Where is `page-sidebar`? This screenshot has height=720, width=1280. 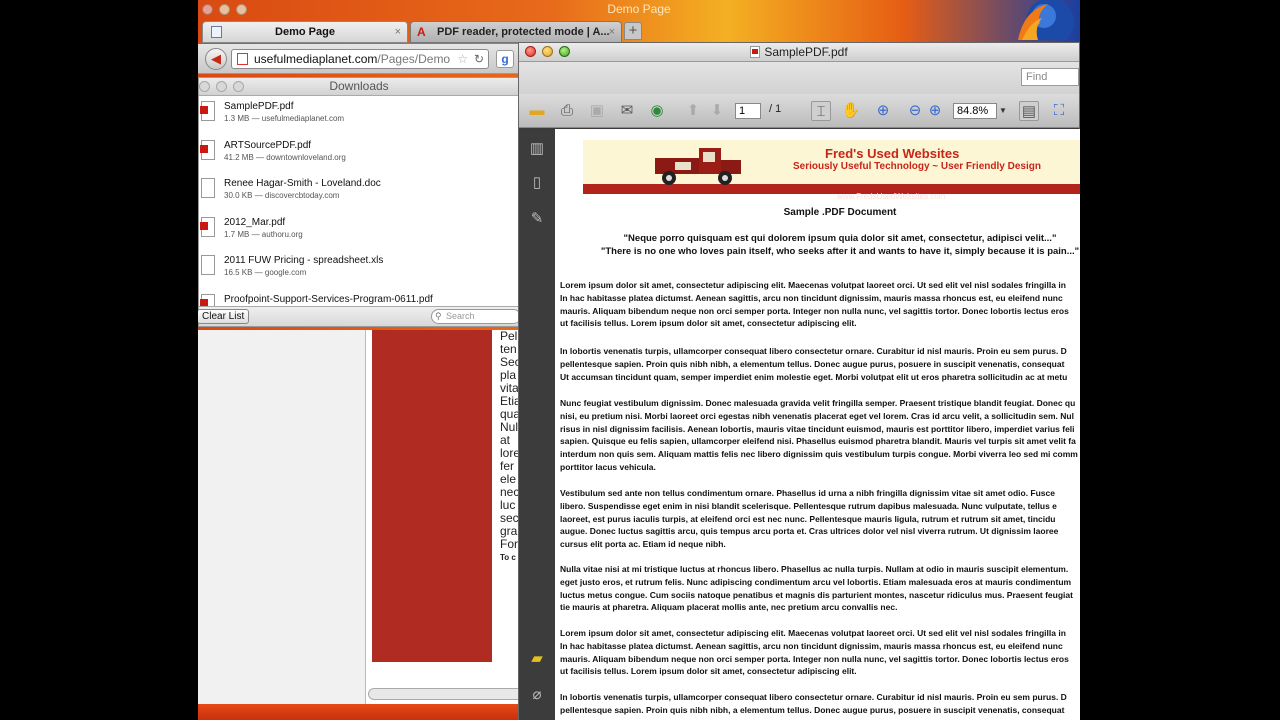 page-sidebar is located at coordinates (282, 517).